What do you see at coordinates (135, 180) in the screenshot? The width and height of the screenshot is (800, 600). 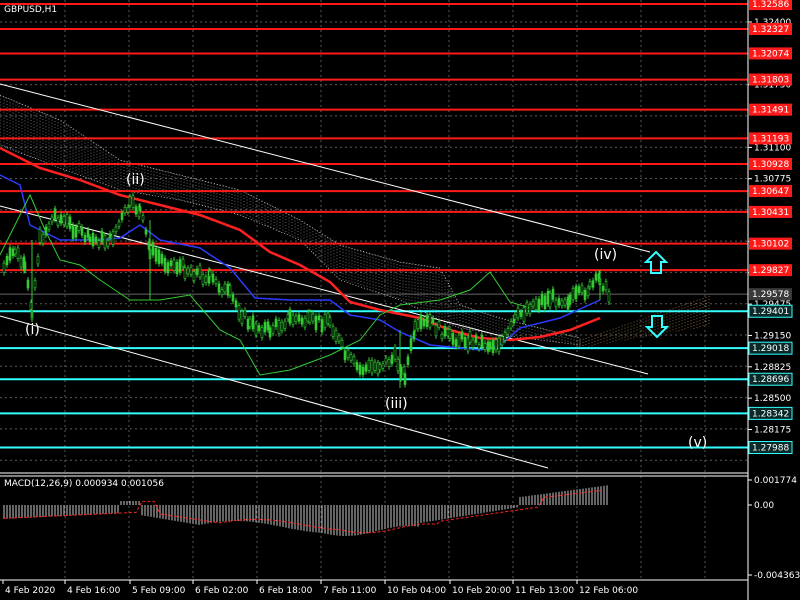 I see `wave-label-ii: (ii)` at bounding box center [135, 180].